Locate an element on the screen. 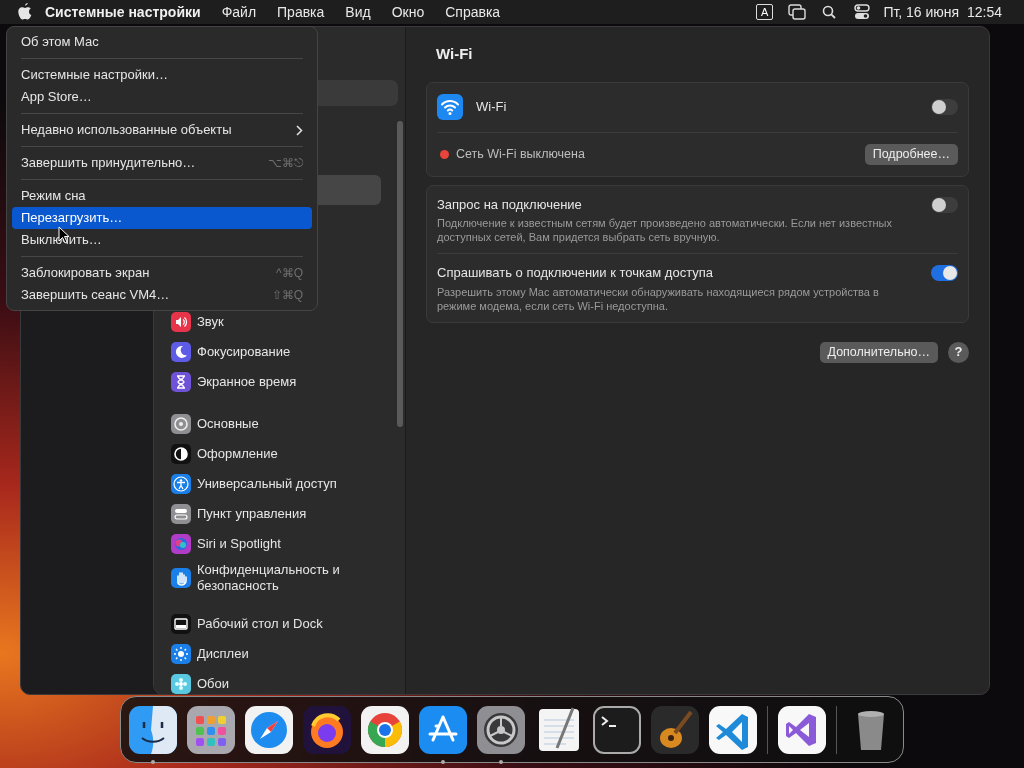 Image resolution: width=1024 pixels, height=768 pixels. menu-bar-item: Правка is located at coordinates (301, 12).